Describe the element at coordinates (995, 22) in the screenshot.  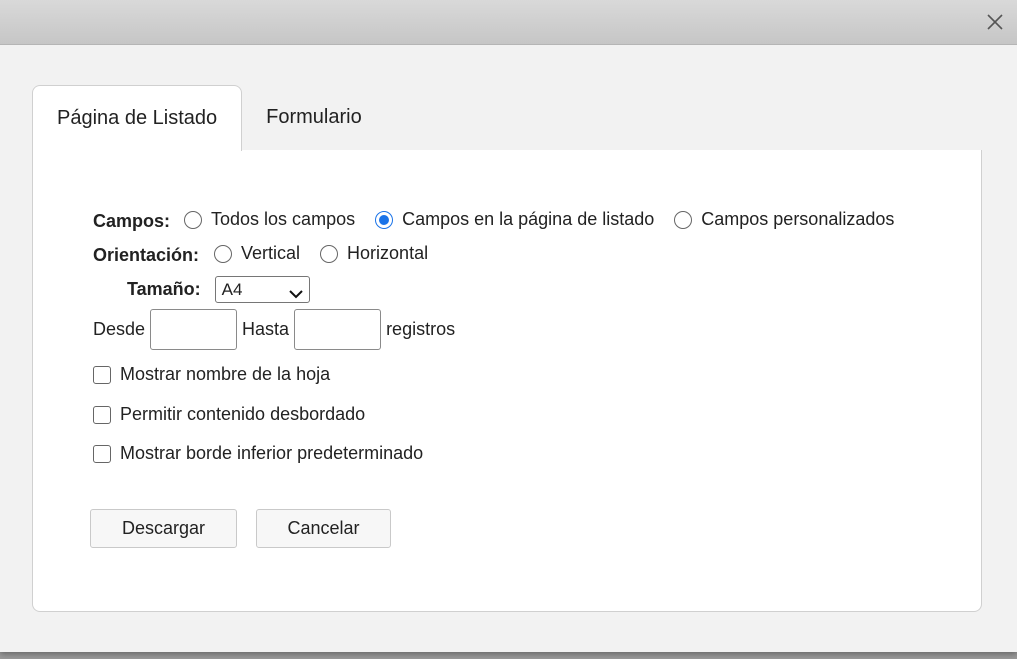
I see `close-icon` at that location.